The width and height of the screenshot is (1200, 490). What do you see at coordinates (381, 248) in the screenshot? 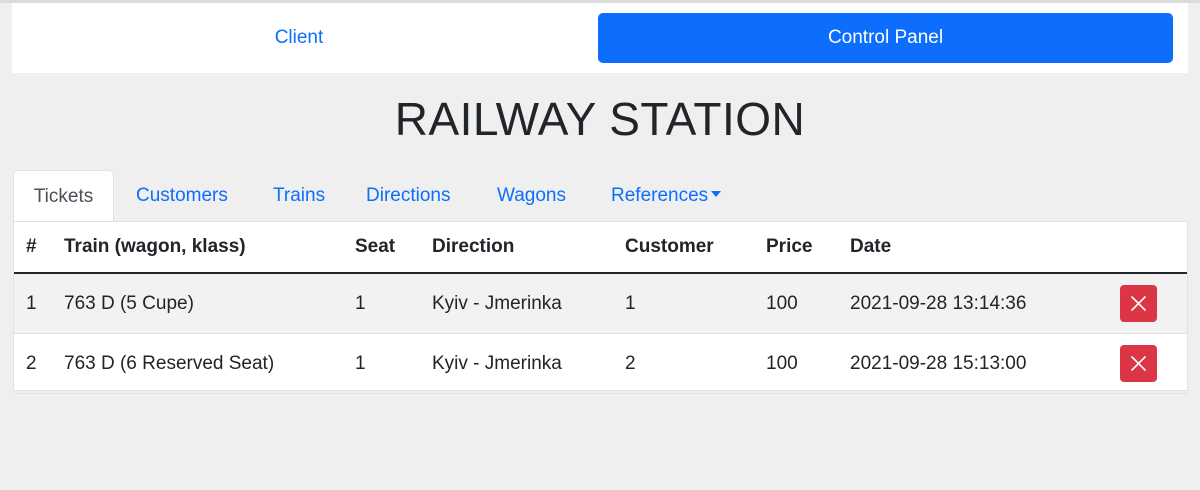
I see `column-header-seat: Seat` at bounding box center [381, 248].